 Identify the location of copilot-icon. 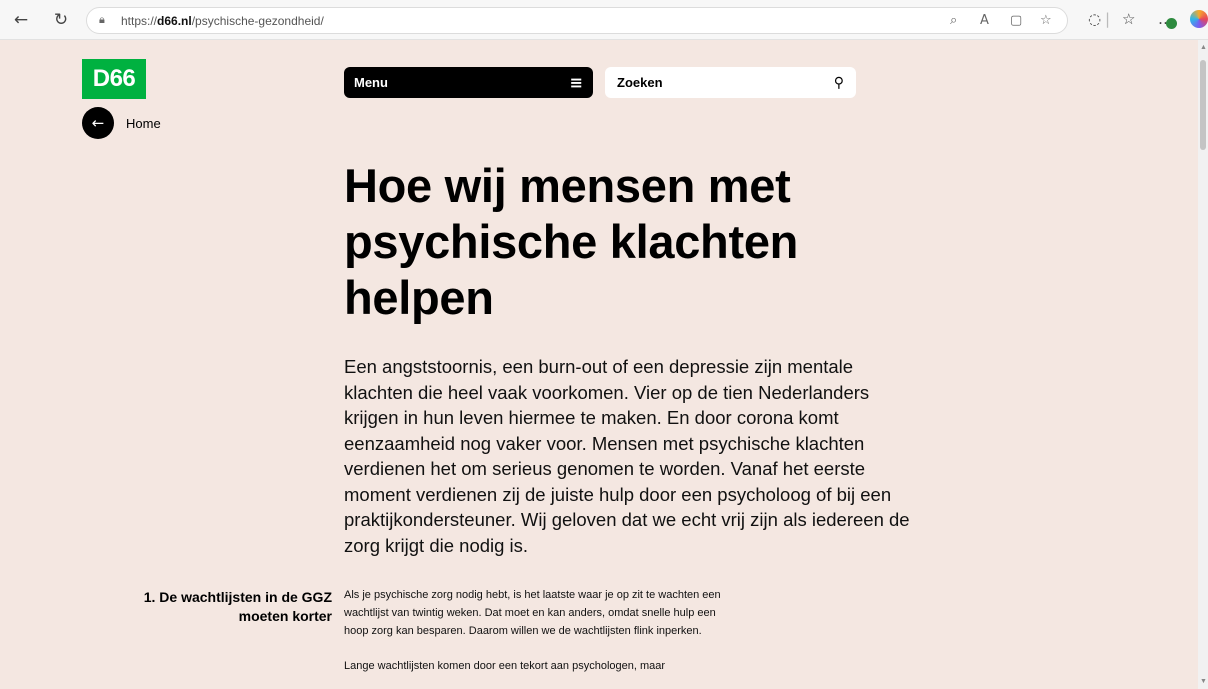
(1199, 19).